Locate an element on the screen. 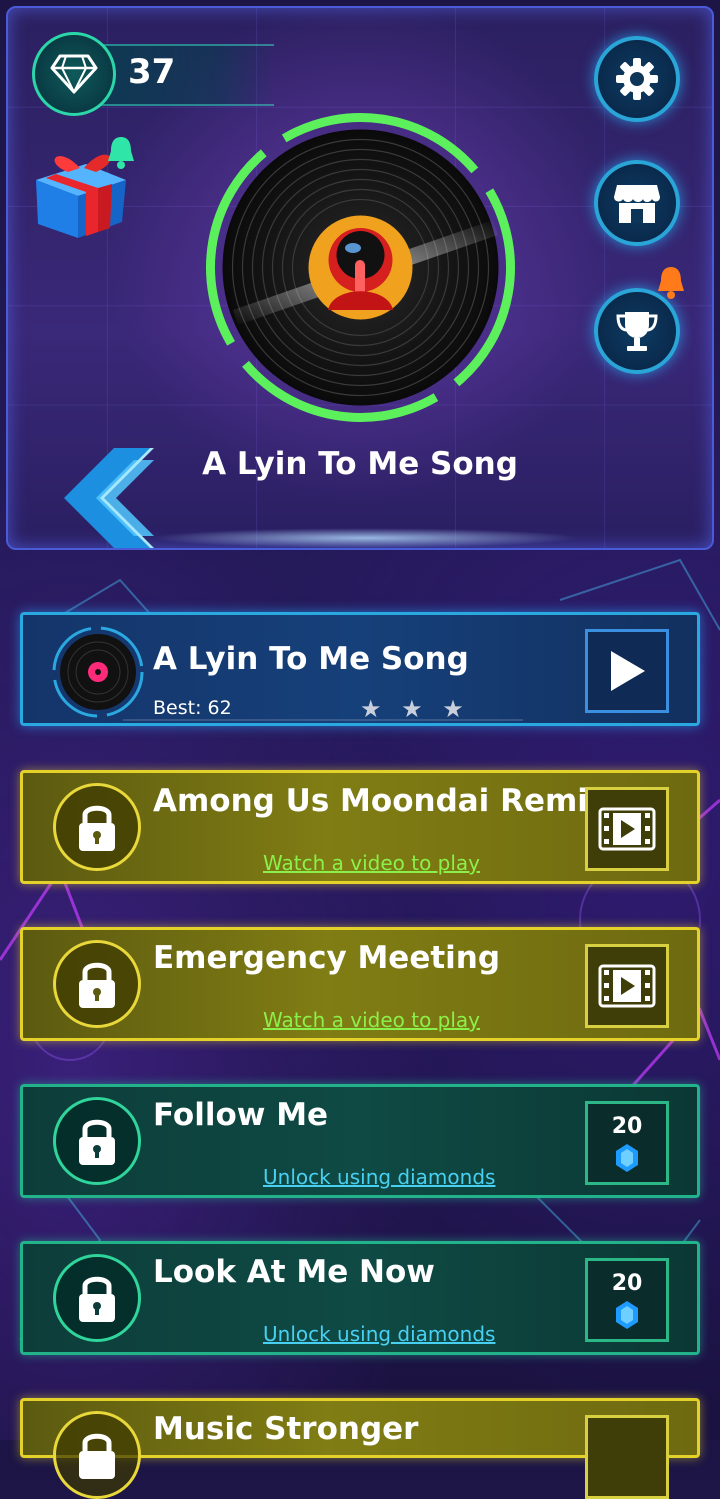 This screenshot has height=1499, width=720. diamond-count: 37 is located at coordinates (152, 72).